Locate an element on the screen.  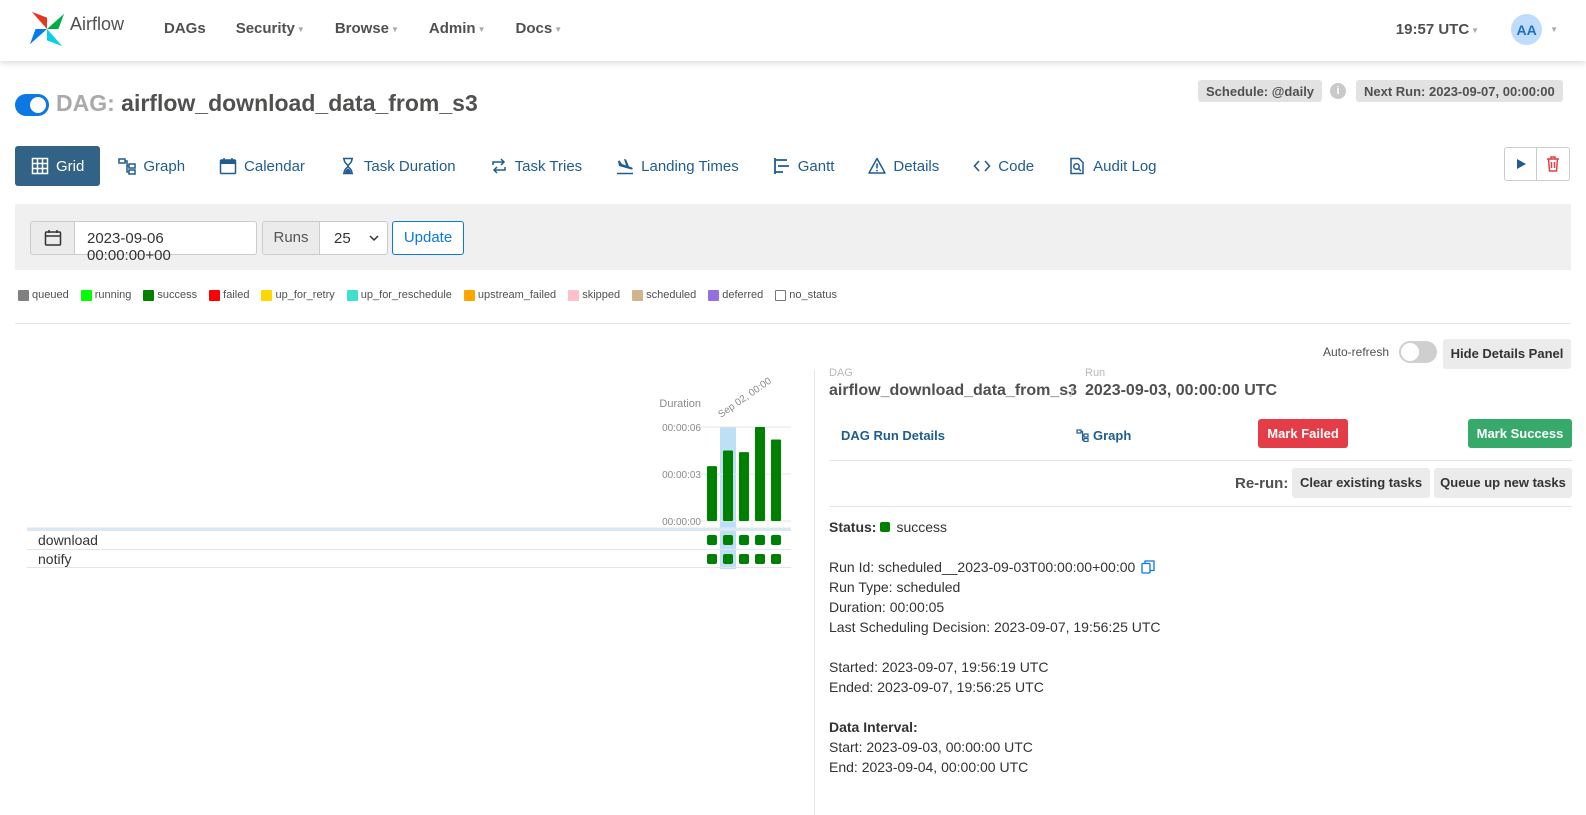
graph-tab-label: Graph is located at coordinates (1112, 435).